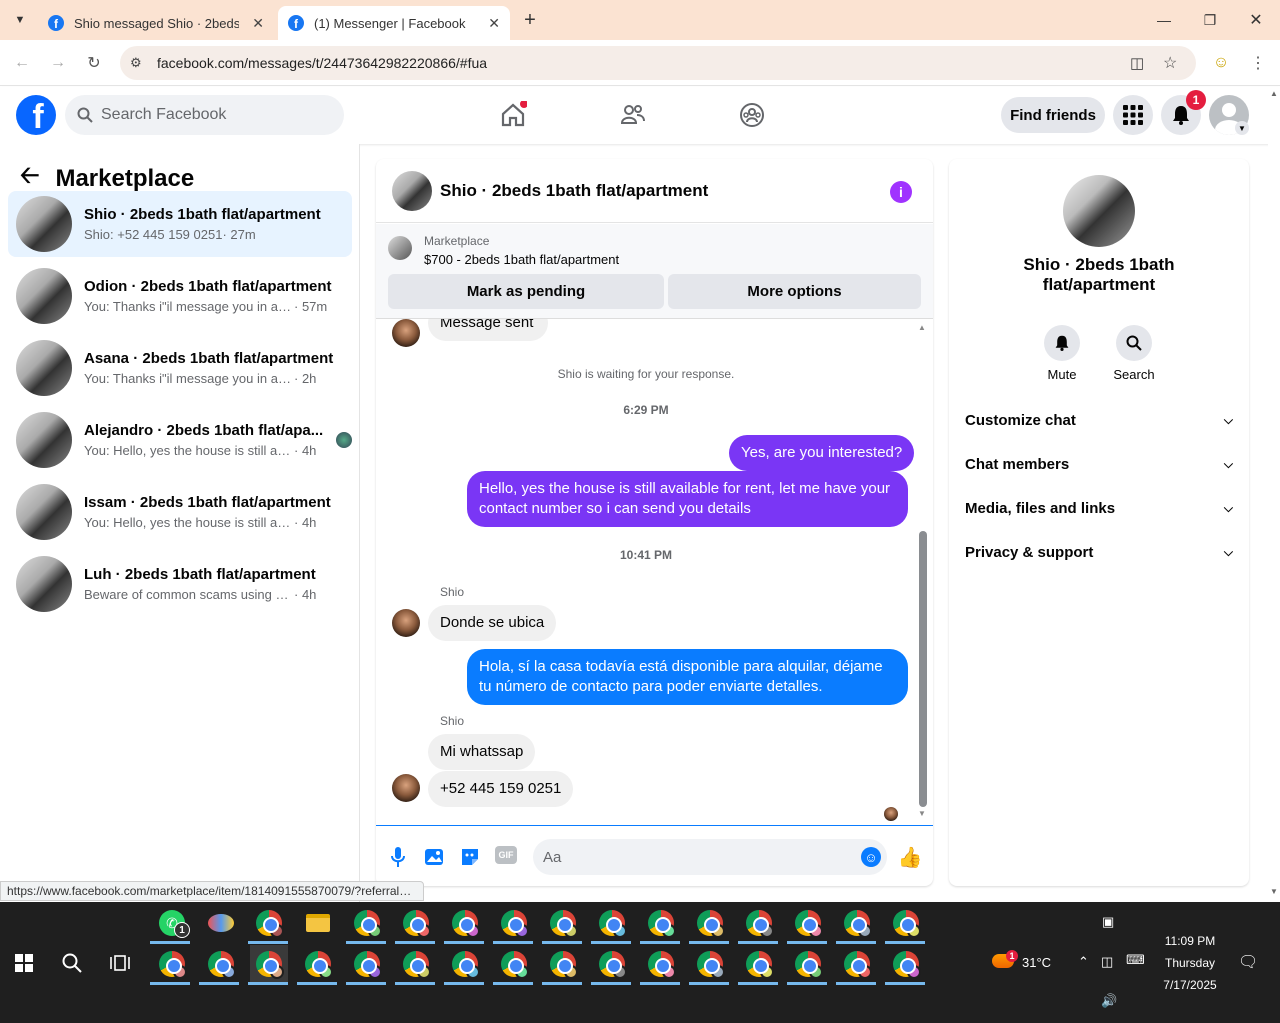  Describe the element at coordinates (1135, 960) in the screenshot. I see `keyboard-icon: ⌨` at that location.